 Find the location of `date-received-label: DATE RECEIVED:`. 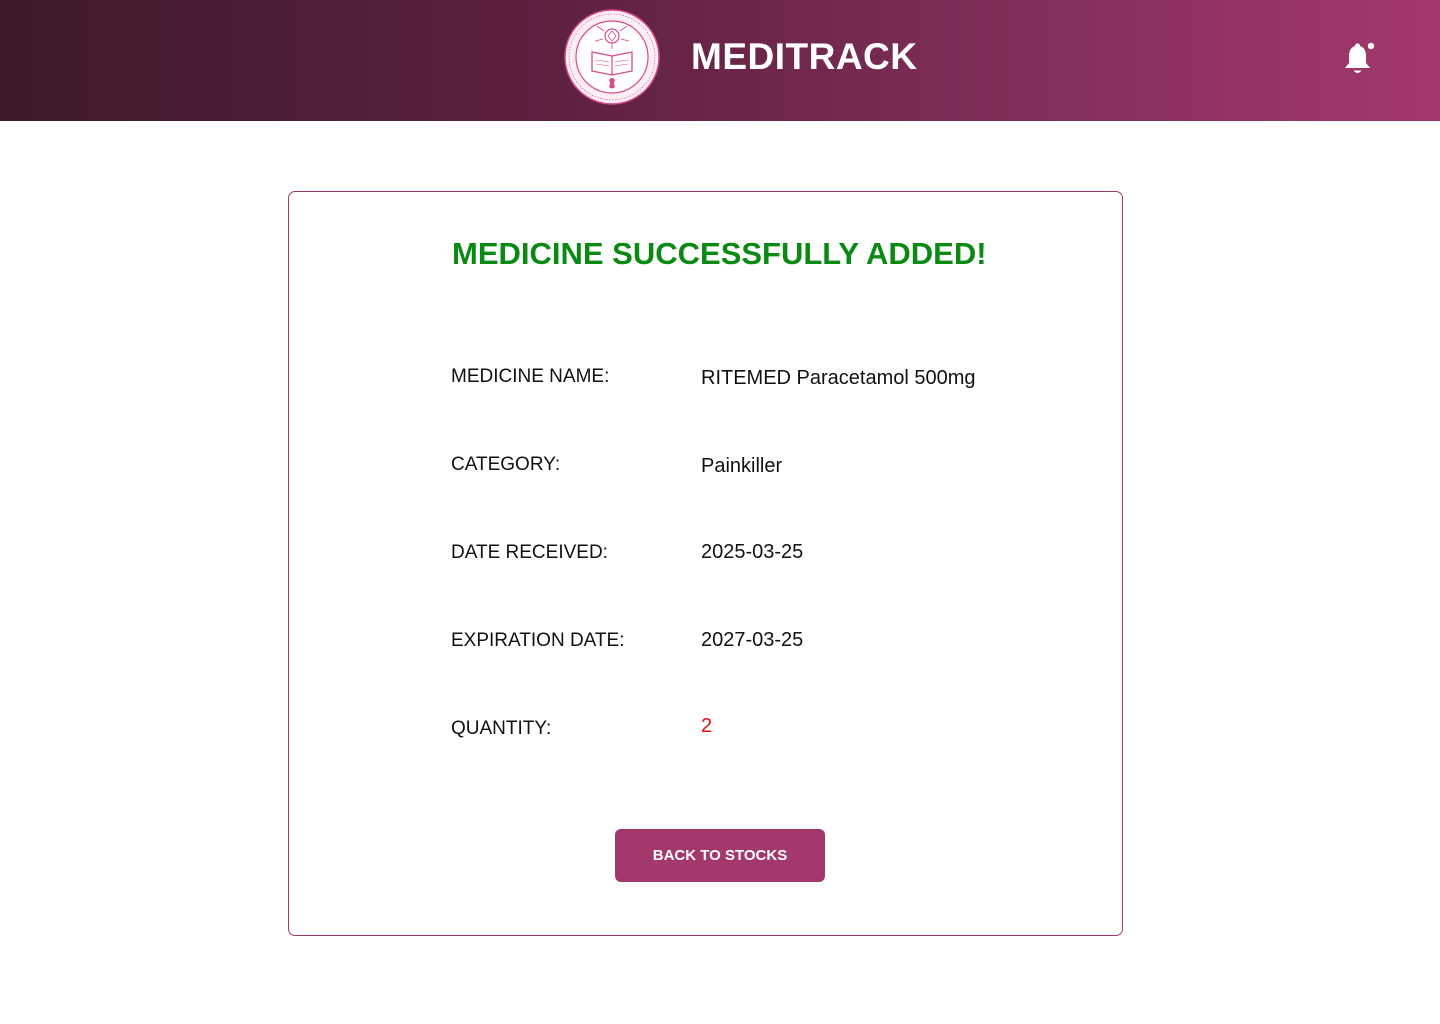

date-received-label: DATE RECEIVED: is located at coordinates (529, 552).